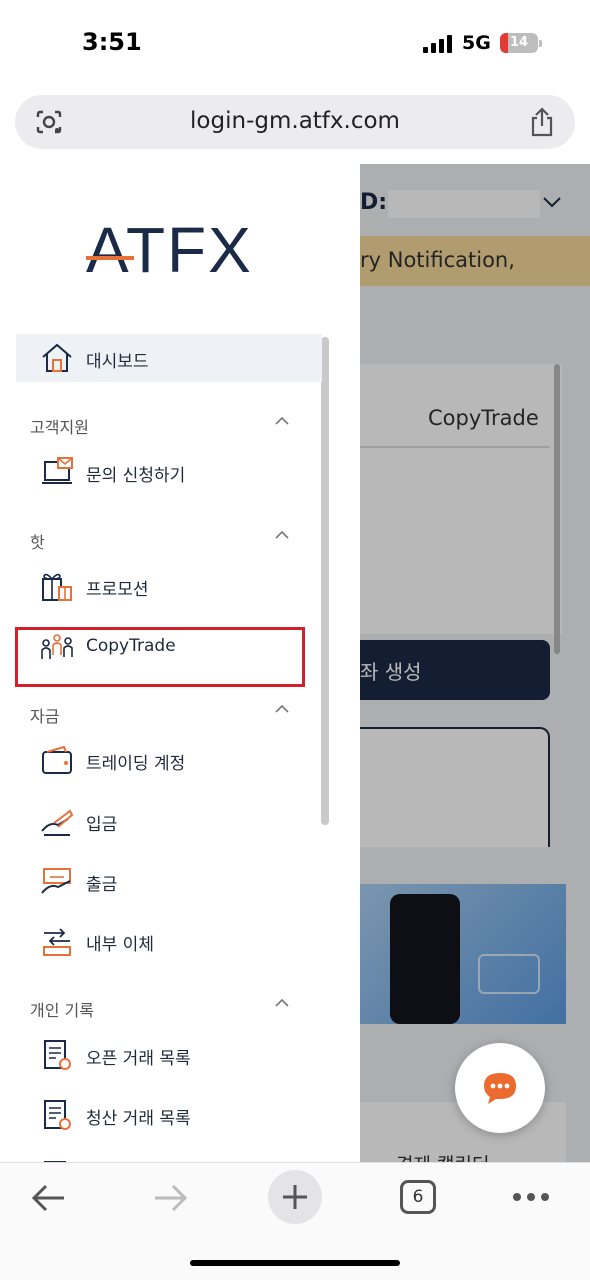  Describe the element at coordinates (57, 470) in the screenshot. I see `laptop-mail-icon` at that location.